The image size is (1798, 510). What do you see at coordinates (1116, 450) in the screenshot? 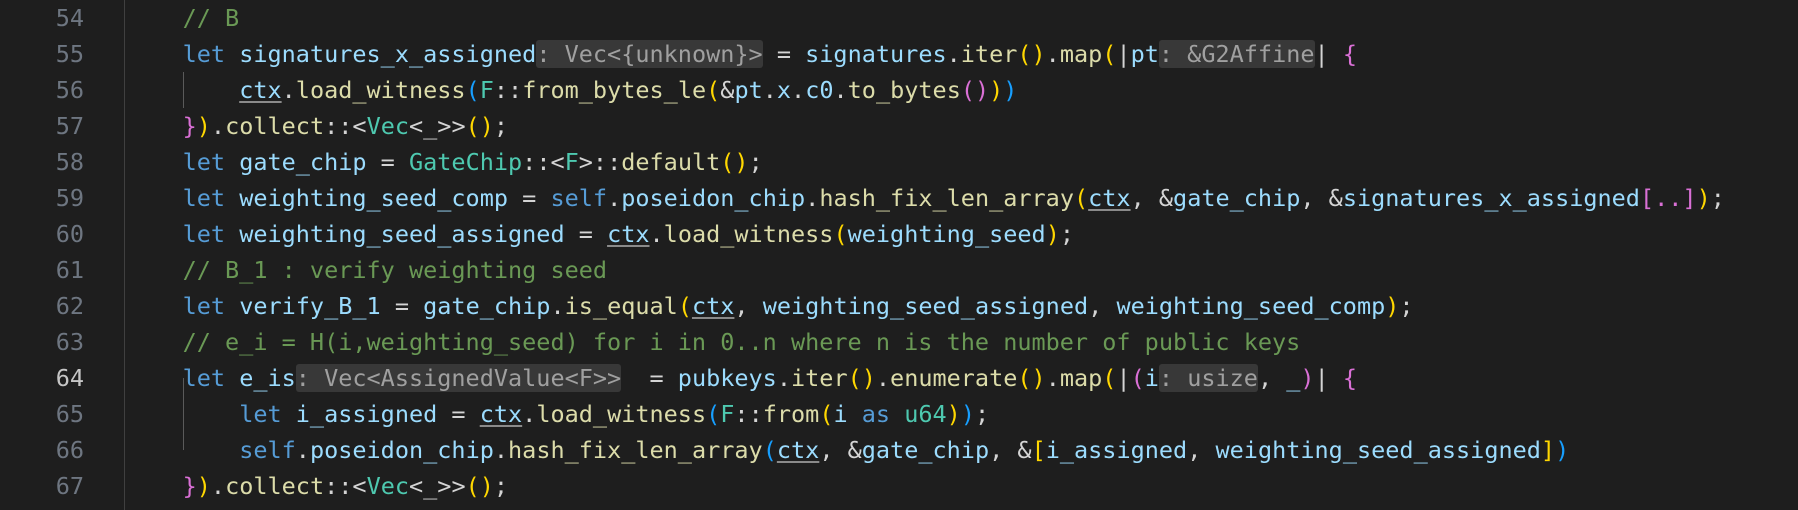
I see `code-token: i_assigned` at bounding box center [1116, 450].